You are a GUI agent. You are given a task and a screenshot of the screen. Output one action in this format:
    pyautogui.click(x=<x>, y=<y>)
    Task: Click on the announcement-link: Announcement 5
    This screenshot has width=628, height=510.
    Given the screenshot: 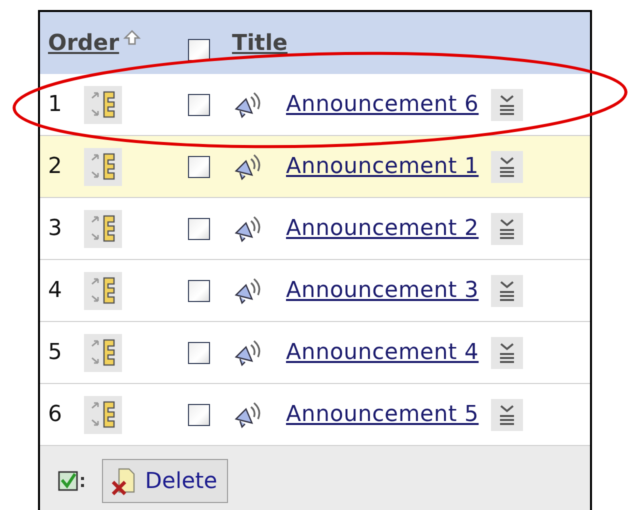 What is the action you would take?
    pyautogui.click(x=382, y=414)
    